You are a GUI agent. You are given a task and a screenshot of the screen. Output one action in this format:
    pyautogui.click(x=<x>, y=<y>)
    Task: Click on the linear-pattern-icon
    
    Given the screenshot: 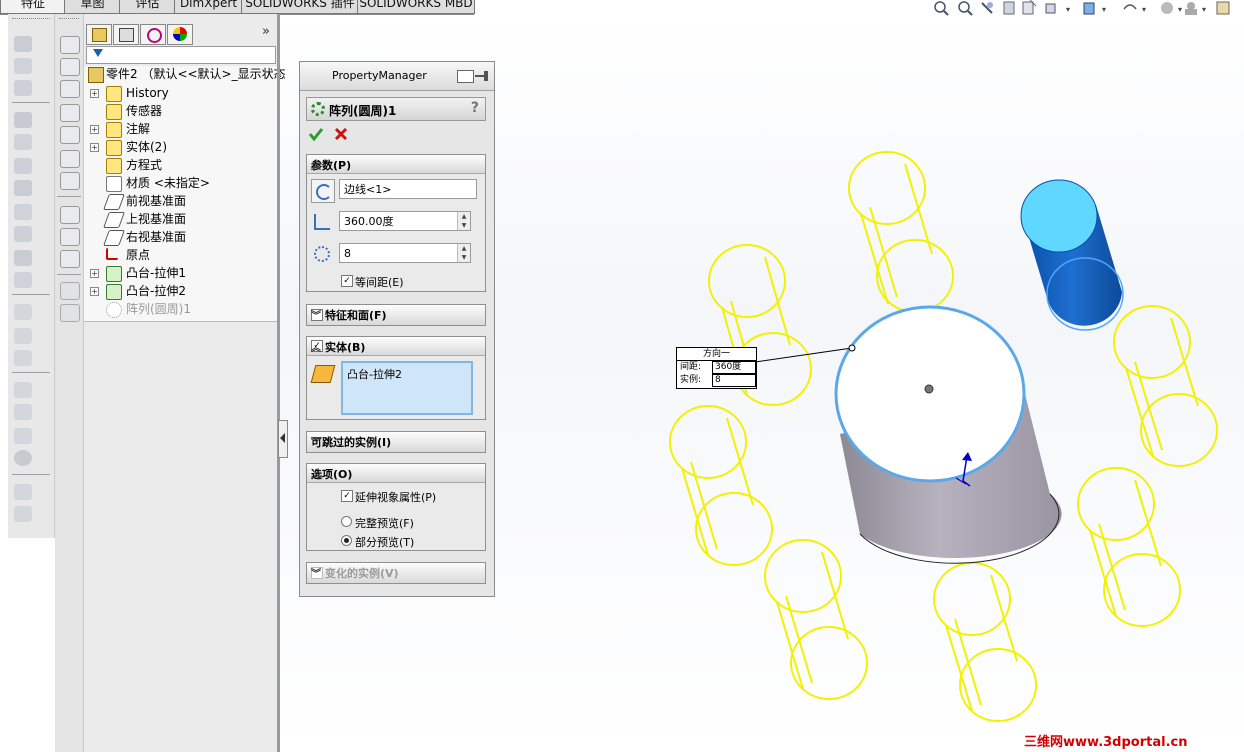 What is the action you would take?
    pyautogui.click(x=23, y=280)
    